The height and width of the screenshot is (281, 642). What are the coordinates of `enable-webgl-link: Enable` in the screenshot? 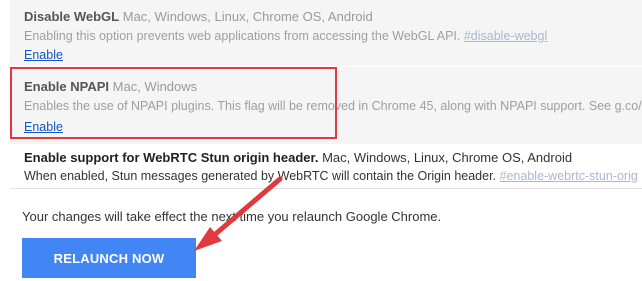 It's located at (43, 55).